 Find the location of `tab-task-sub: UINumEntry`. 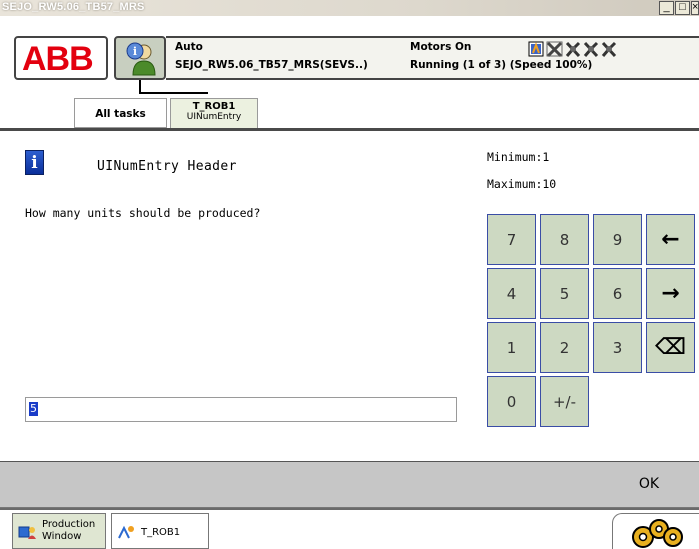

tab-task-sub: UINumEntry is located at coordinates (214, 117).